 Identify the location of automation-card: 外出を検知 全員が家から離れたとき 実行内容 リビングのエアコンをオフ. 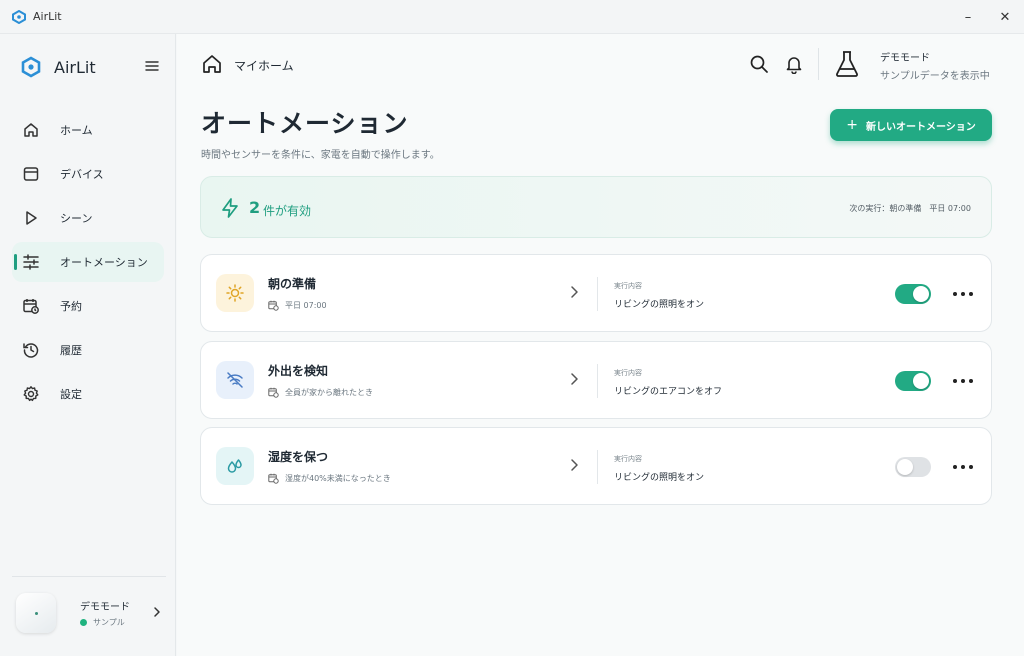
(596, 380).